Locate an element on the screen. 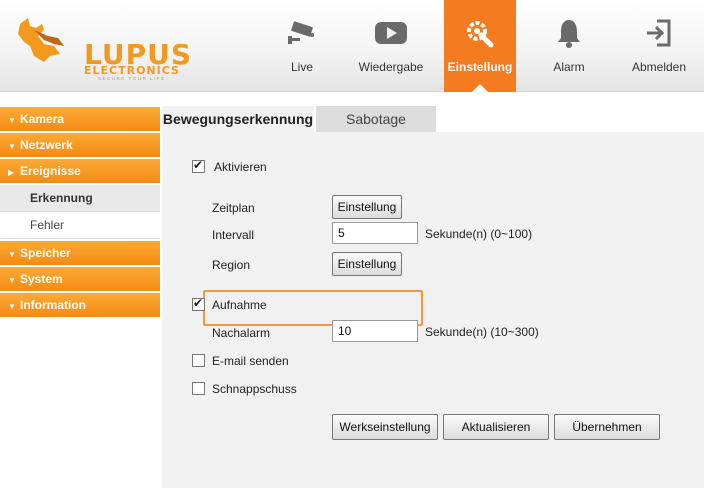 The width and height of the screenshot is (704, 488). tab-sabotage: Sabotage is located at coordinates (376, 119).